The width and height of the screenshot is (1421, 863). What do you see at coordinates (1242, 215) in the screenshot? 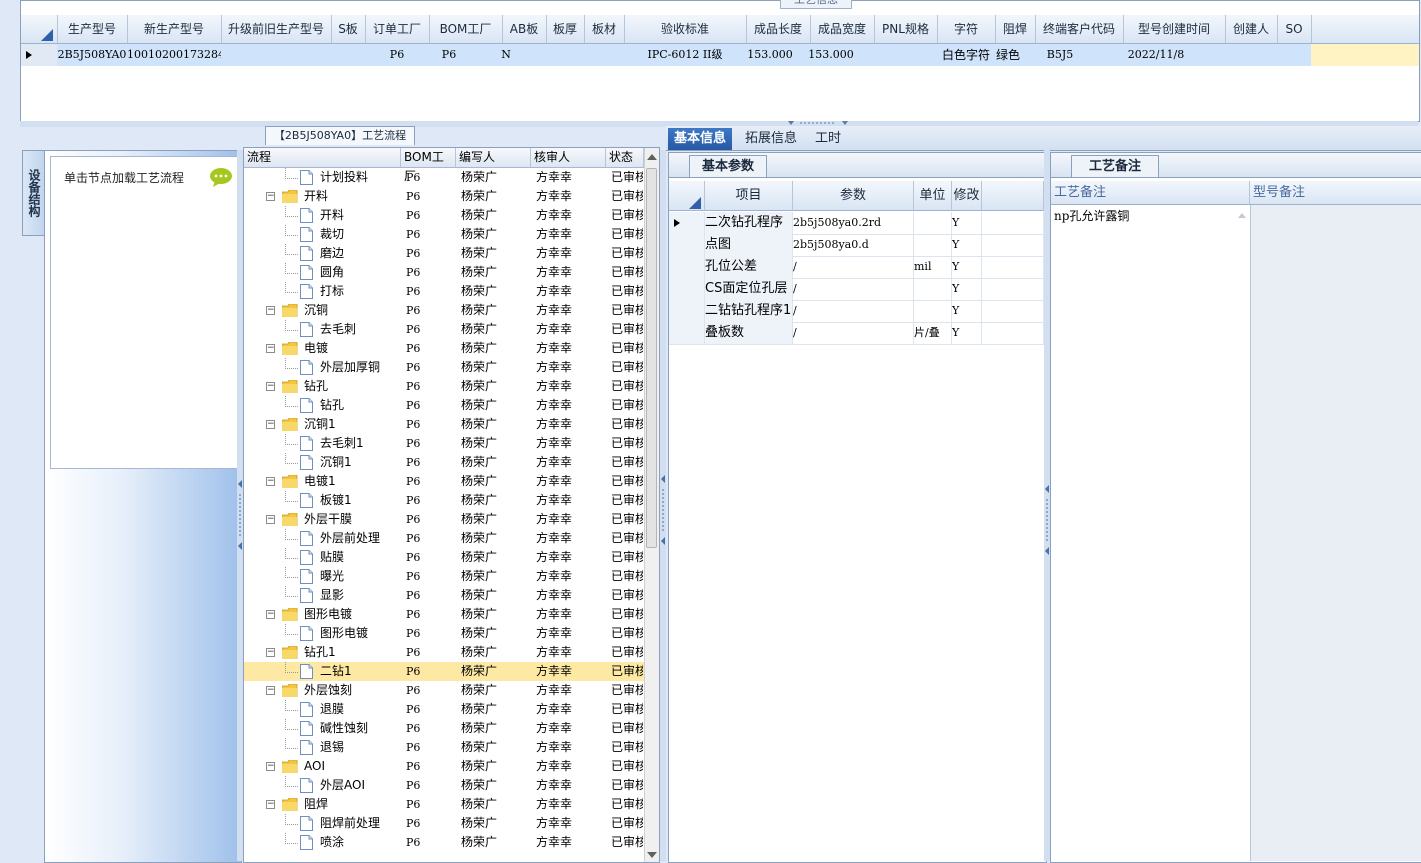
I see `note-scroll-up-icon` at bounding box center [1242, 215].